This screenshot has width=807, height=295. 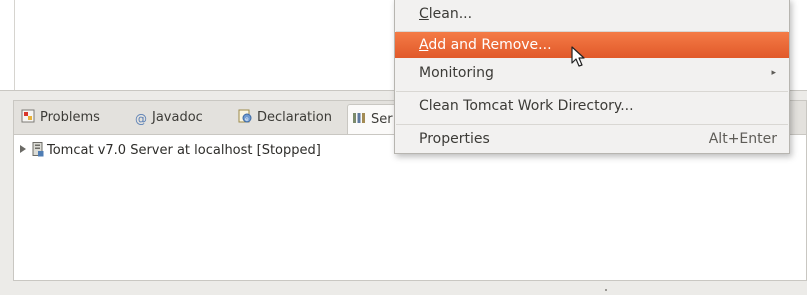 What do you see at coordinates (294, 117) in the screenshot?
I see `tab-declaration-label: Declaration` at bounding box center [294, 117].